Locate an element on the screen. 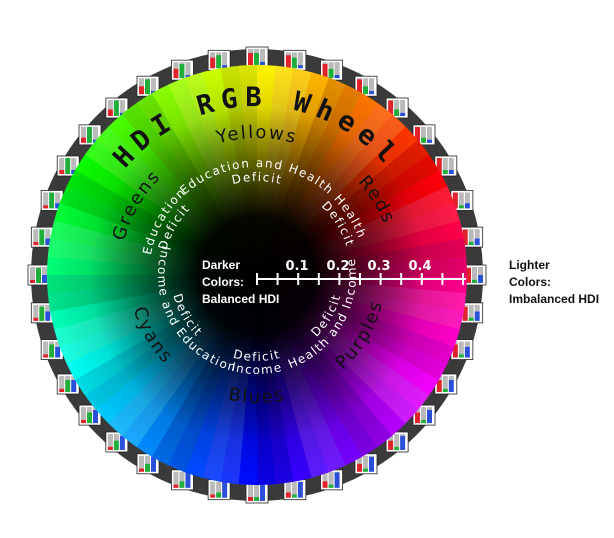  imbalanced-hdi-label: Lighter Colors: Imbalanced HDI is located at coordinates (554, 282).